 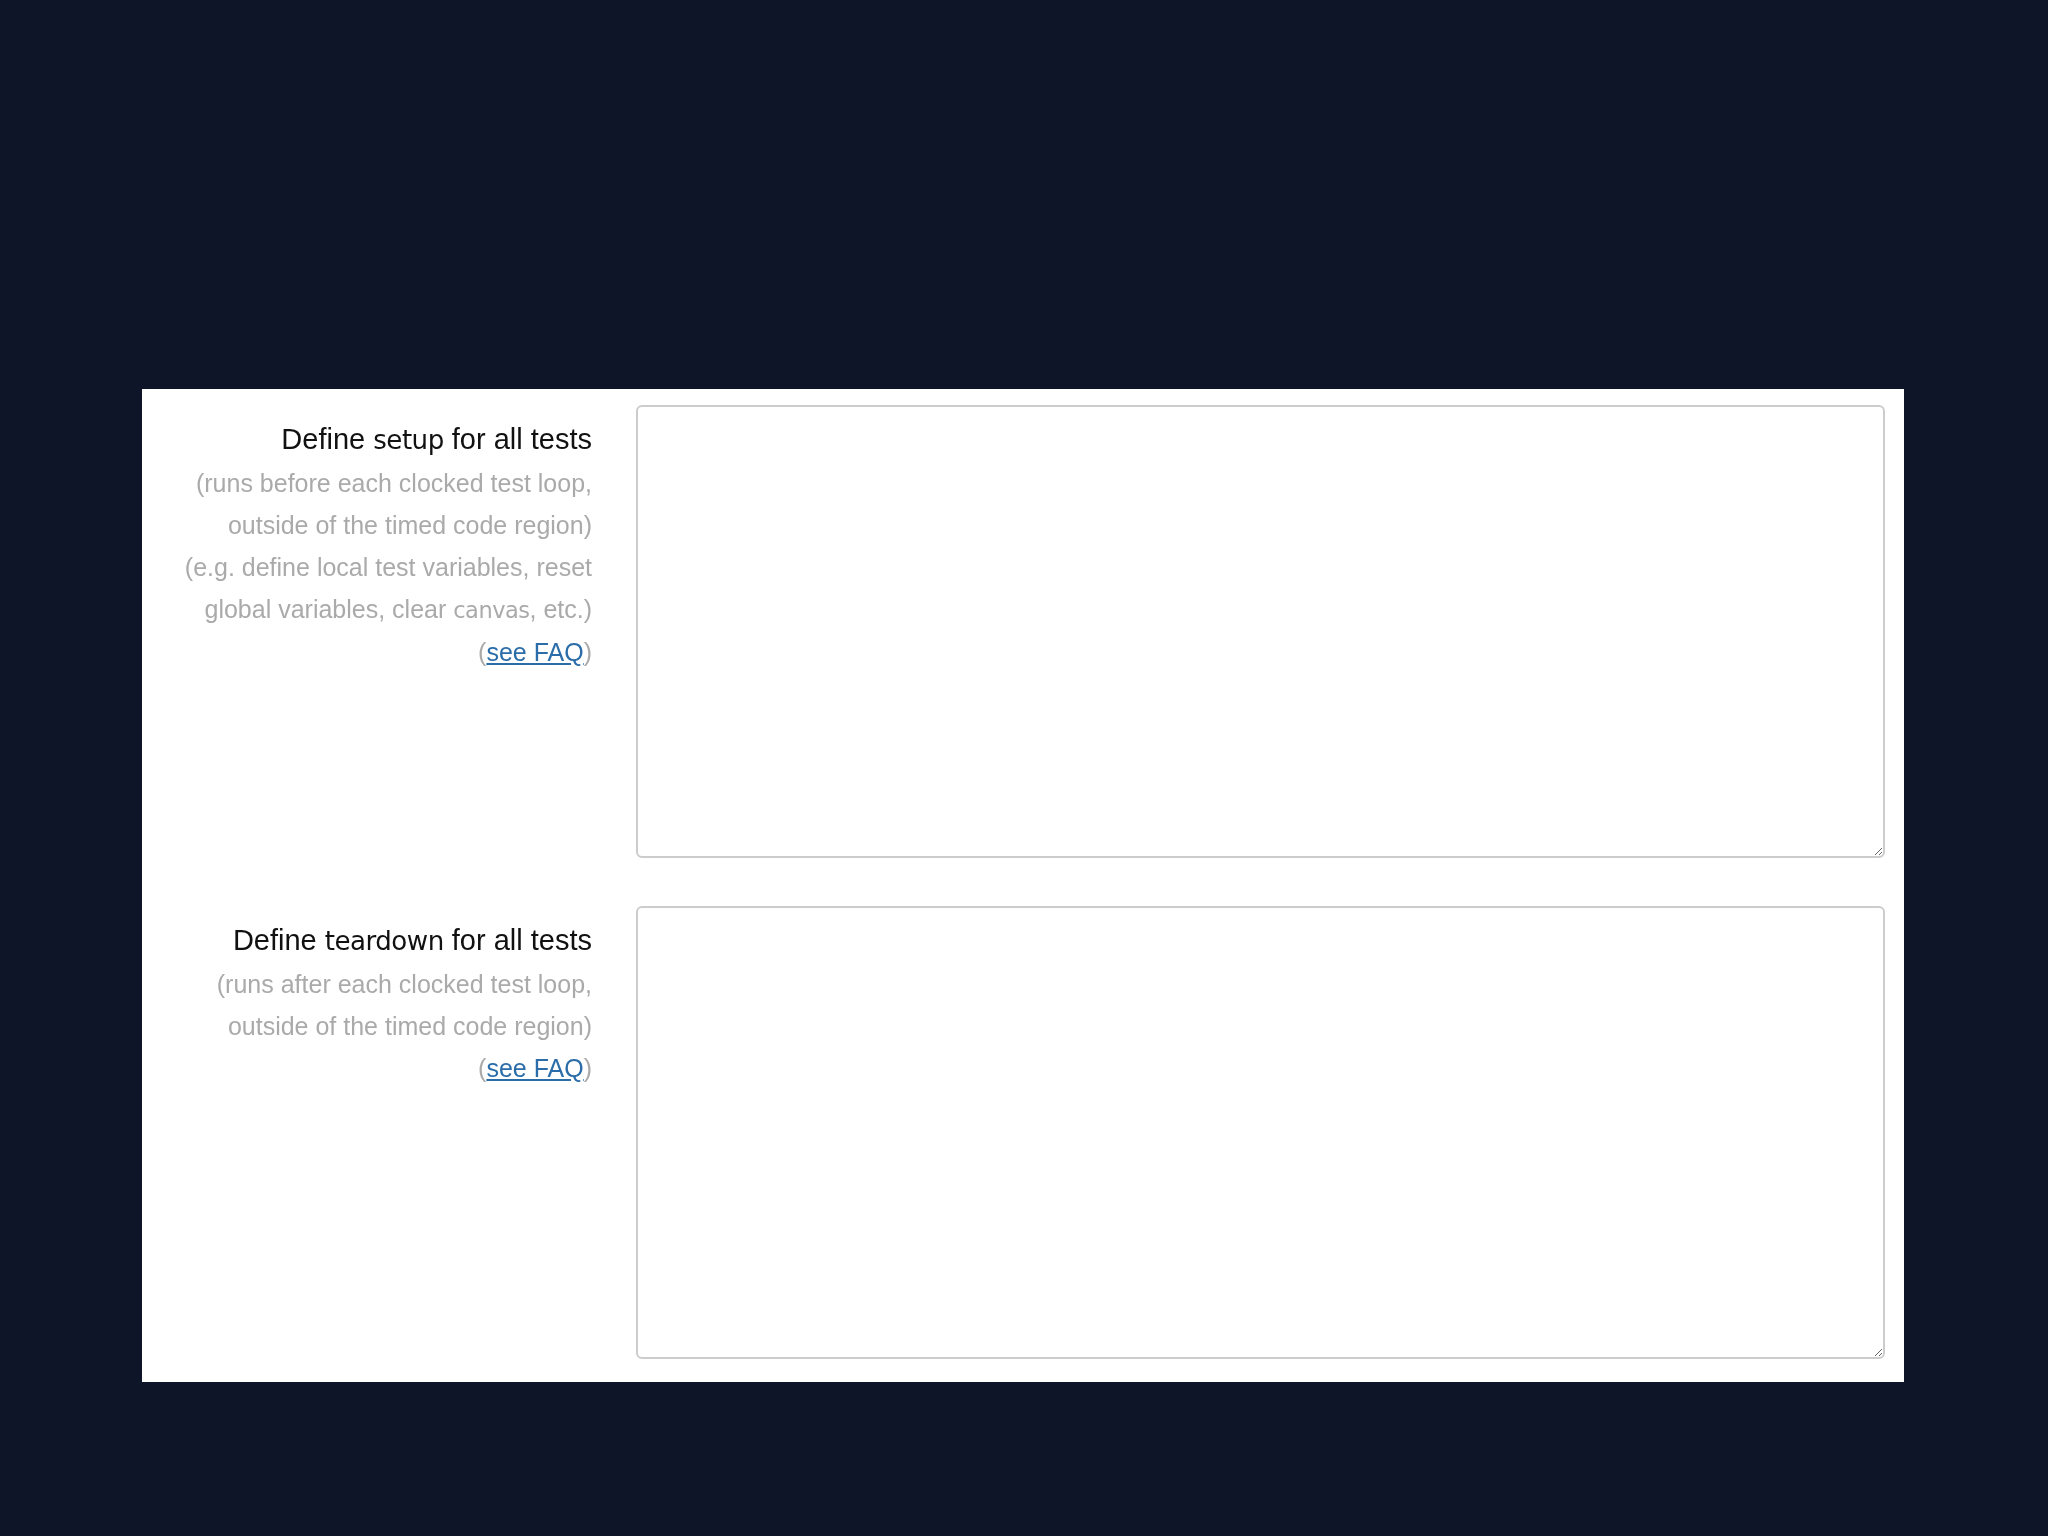 I want to click on help-text: (e.g. define local test variables, reset global variables, clear canvas, etc.), so click(x=387, y=588).